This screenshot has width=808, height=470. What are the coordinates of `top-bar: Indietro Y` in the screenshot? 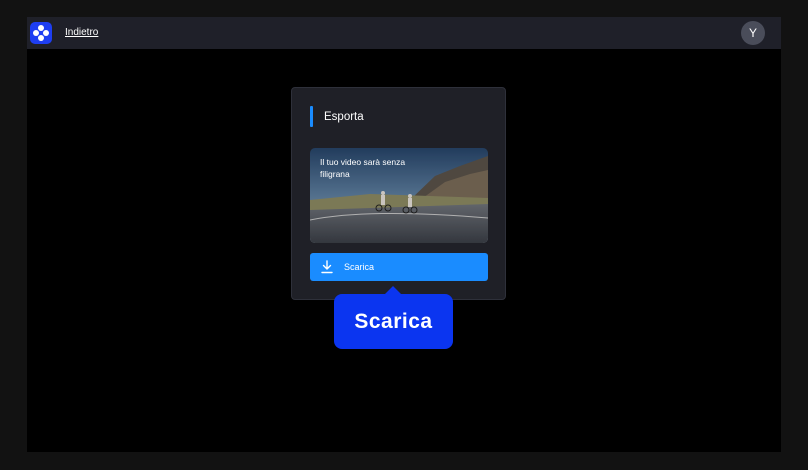 It's located at (404, 33).